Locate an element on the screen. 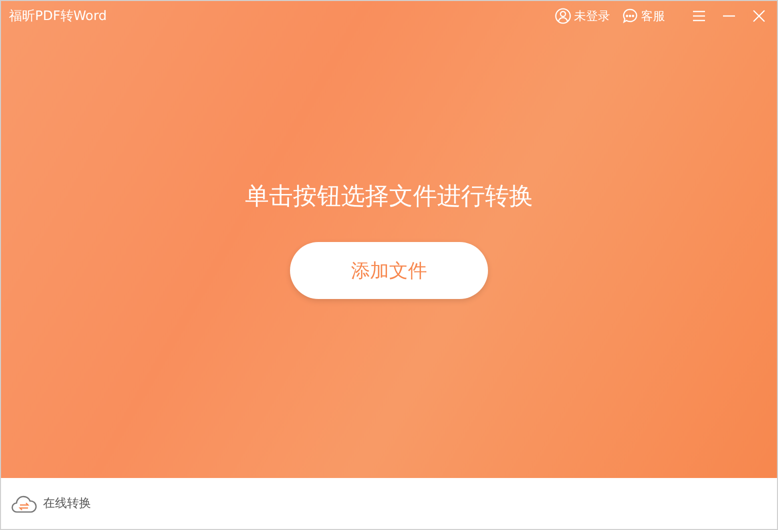  menu-icon is located at coordinates (699, 16).